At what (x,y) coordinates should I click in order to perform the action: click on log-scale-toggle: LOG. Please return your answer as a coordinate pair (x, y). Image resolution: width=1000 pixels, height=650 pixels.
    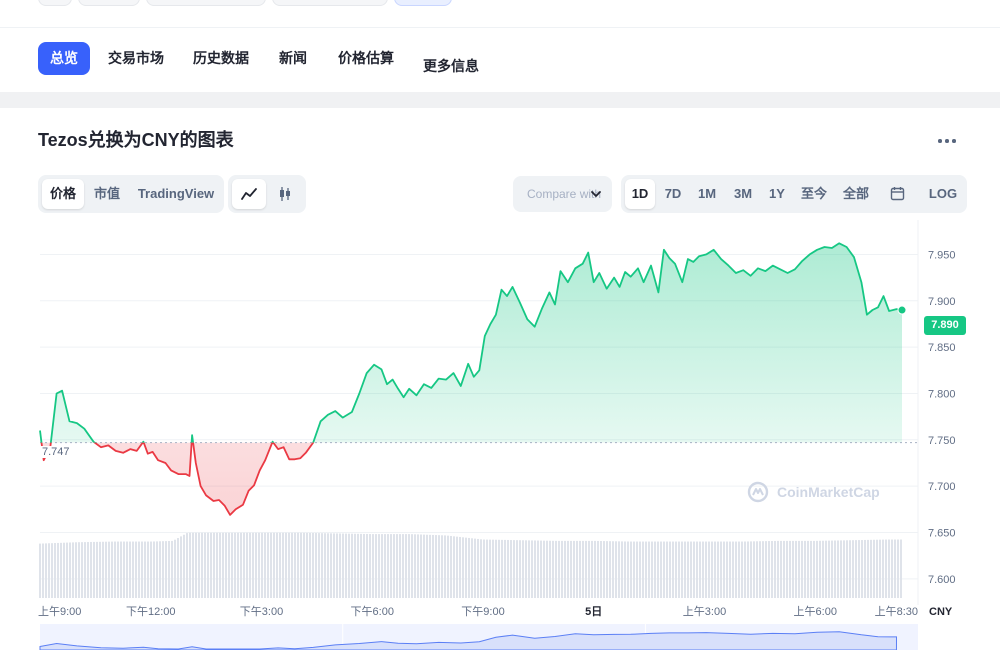
    Looking at the image, I should click on (943, 194).